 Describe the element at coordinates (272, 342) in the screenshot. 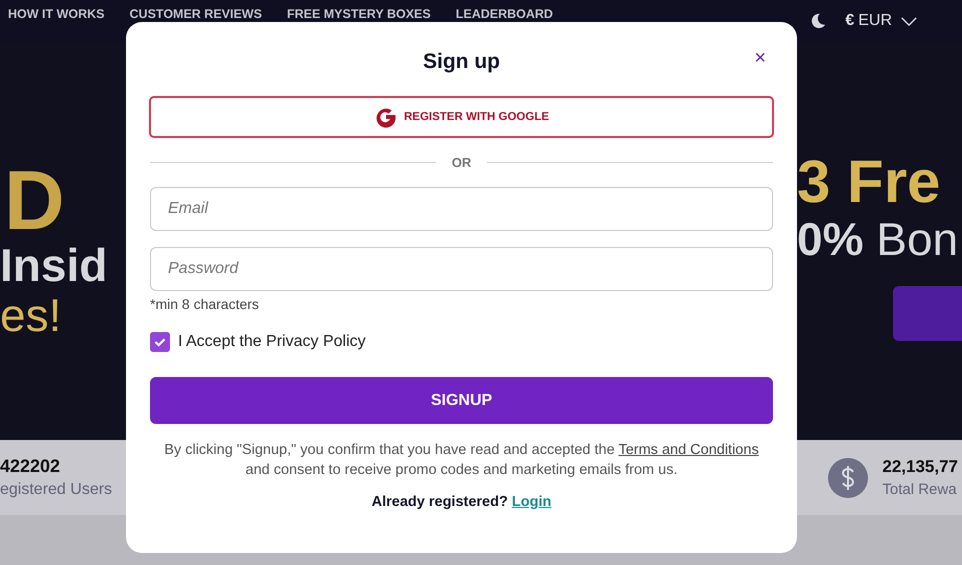

I see `checkbox-label: I Accept the Privacy Policy` at that location.